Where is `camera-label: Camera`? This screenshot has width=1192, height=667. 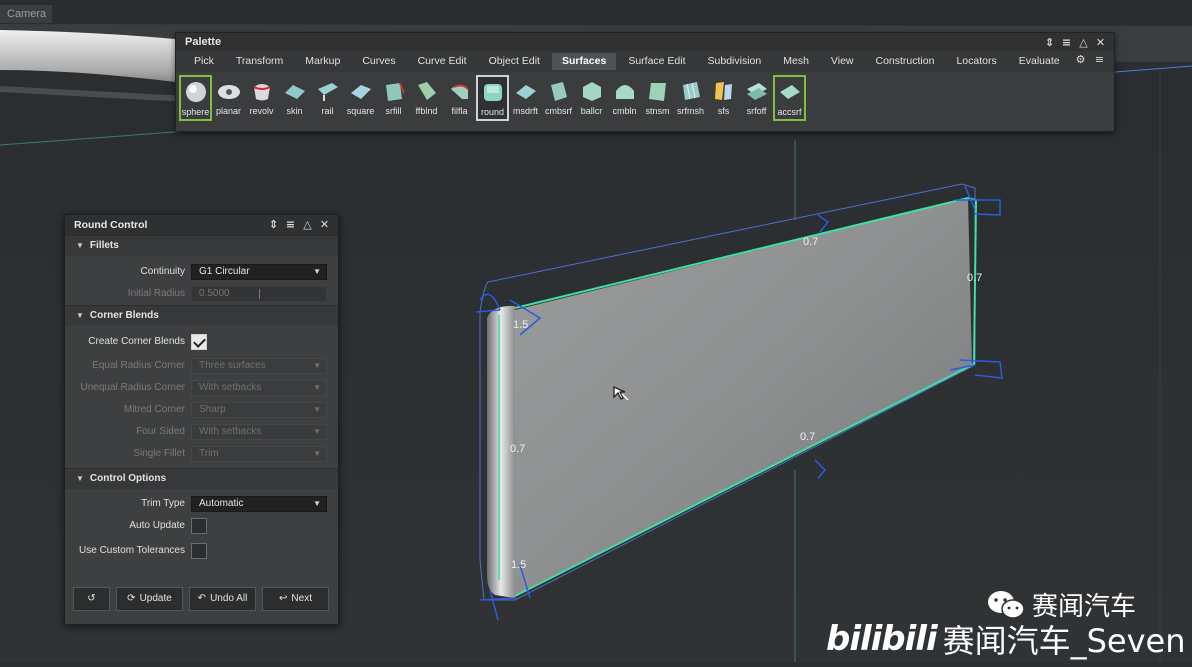
camera-label: Camera is located at coordinates (26, 14).